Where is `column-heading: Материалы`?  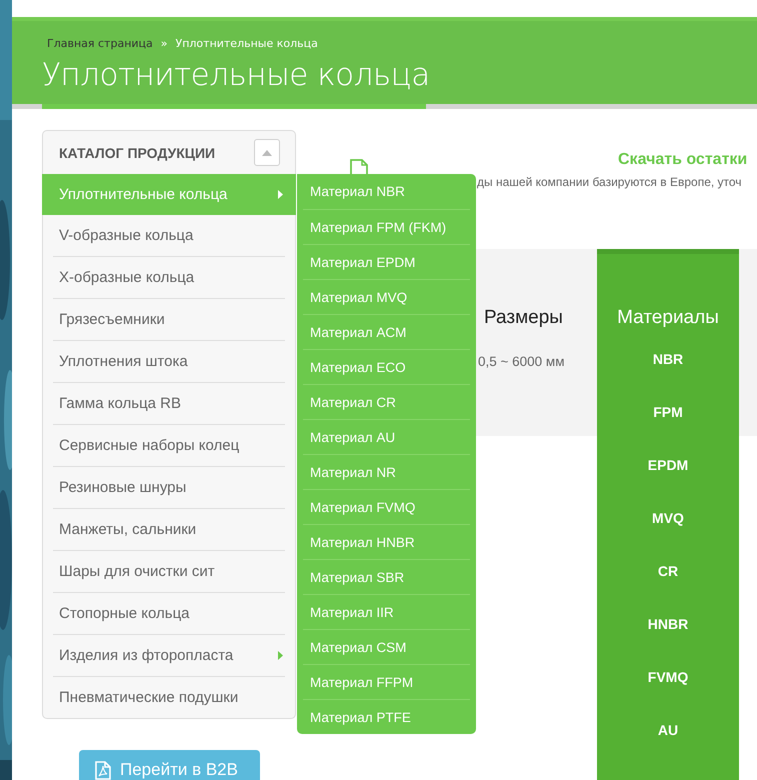 column-heading: Материалы is located at coordinates (668, 318).